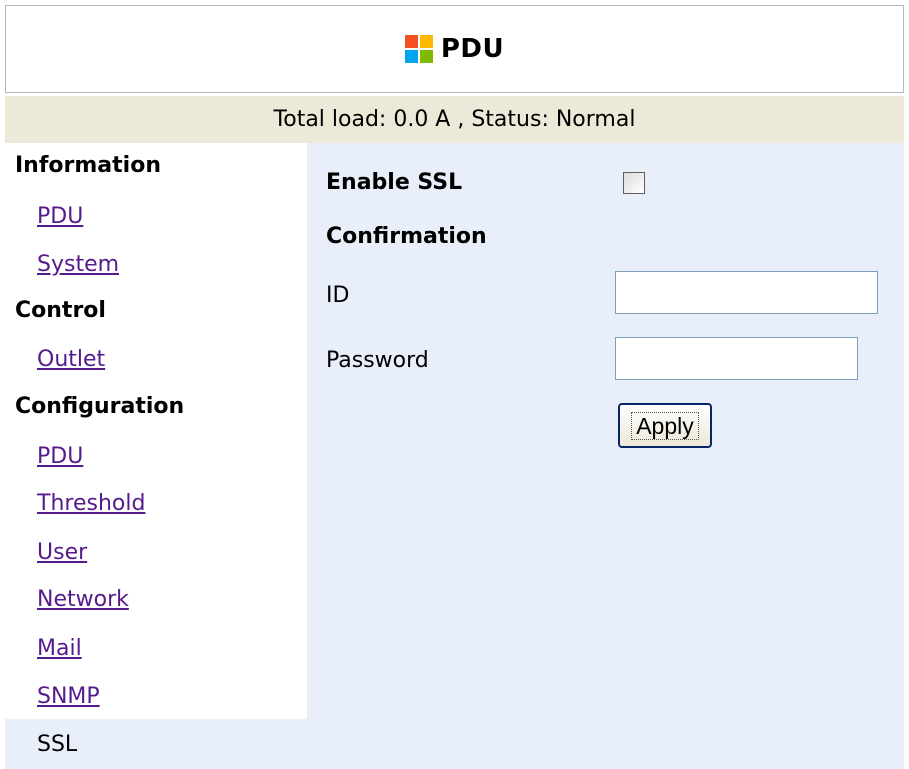  I want to click on sidebar-item-threshold: Threshold, so click(91, 503).